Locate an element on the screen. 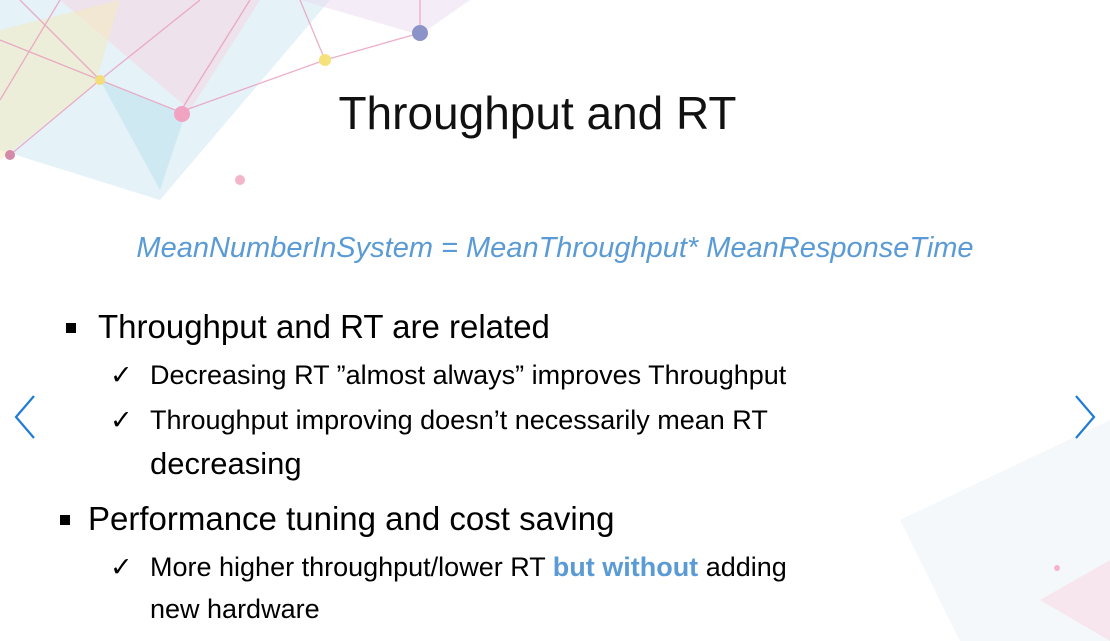 The height and width of the screenshot is (641, 1110). sub-bullet-text-start: More higher throughput/lower RT is located at coordinates (351, 567).